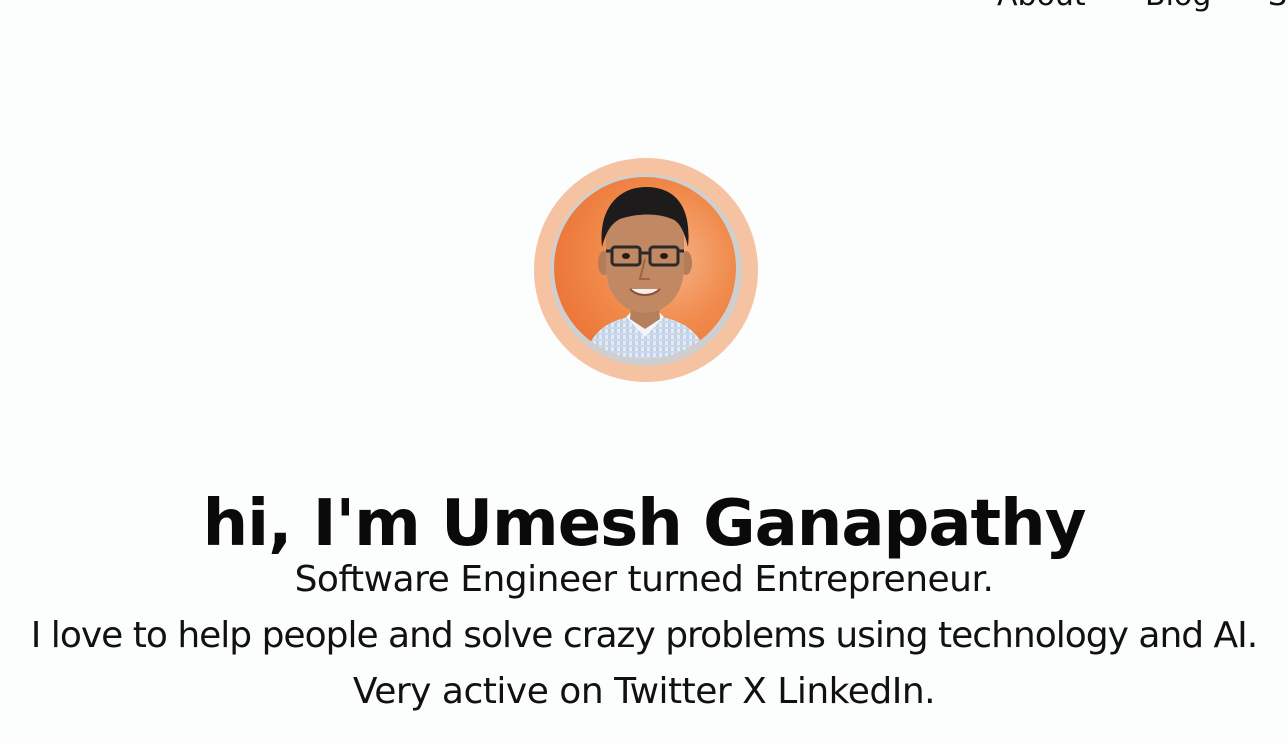 The height and width of the screenshot is (744, 1288). Describe the element at coordinates (644, 691) in the screenshot. I see `bio-line-3: Very active on Twitter X LinkedIn.` at that location.